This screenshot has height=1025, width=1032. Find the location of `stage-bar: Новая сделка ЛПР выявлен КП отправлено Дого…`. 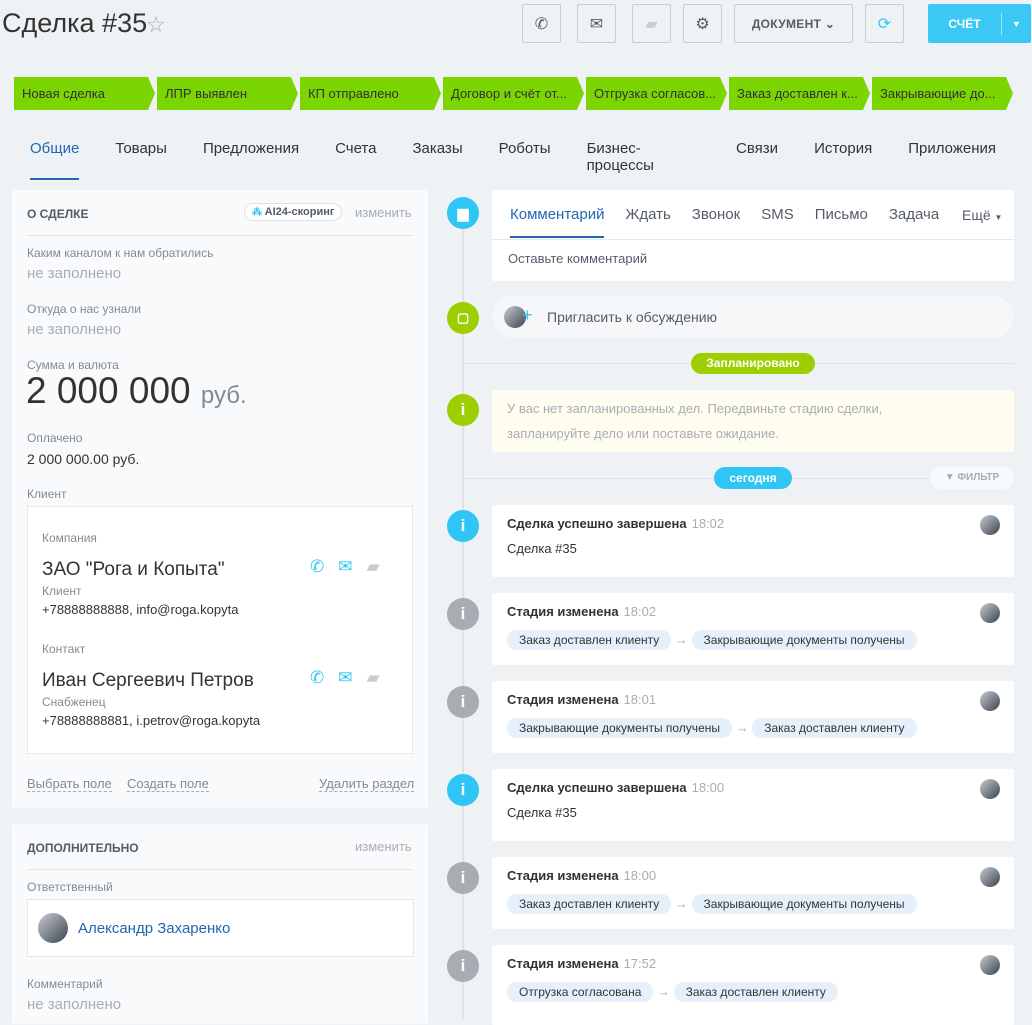

stage-bar: Новая сделка ЛПР выявлен КП отправлено Дого… is located at coordinates (513, 93).